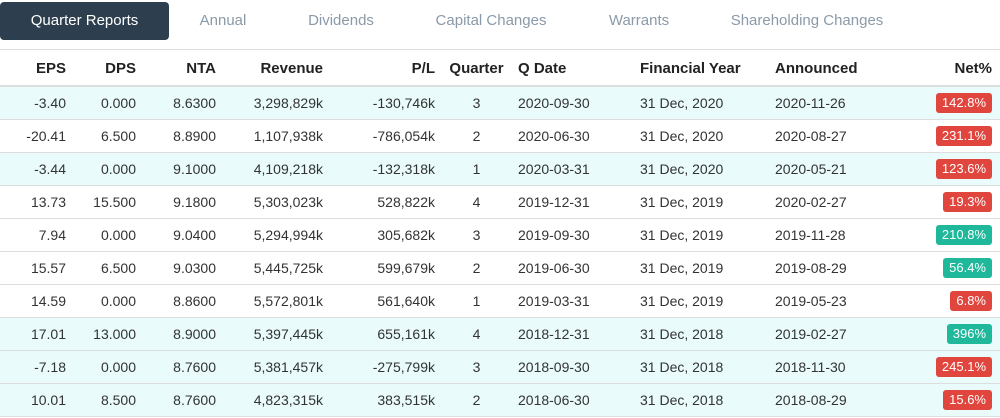 This screenshot has width=1000, height=418. What do you see at coordinates (570, 400) in the screenshot?
I see `cell-qdate: 2018-06-30` at bounding box center [570, 400].